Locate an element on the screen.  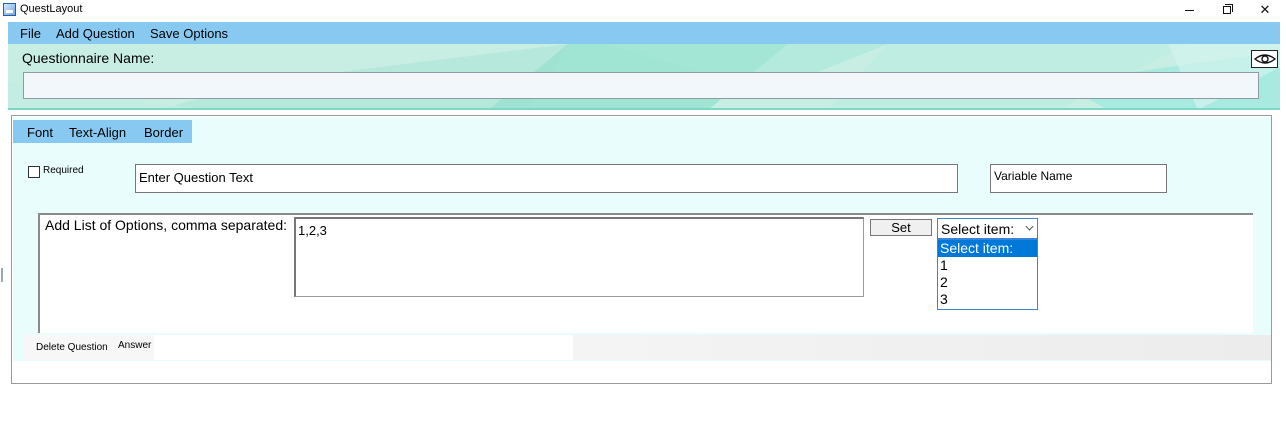
dropdown-option: 3 is located at coordinates (987, 299).